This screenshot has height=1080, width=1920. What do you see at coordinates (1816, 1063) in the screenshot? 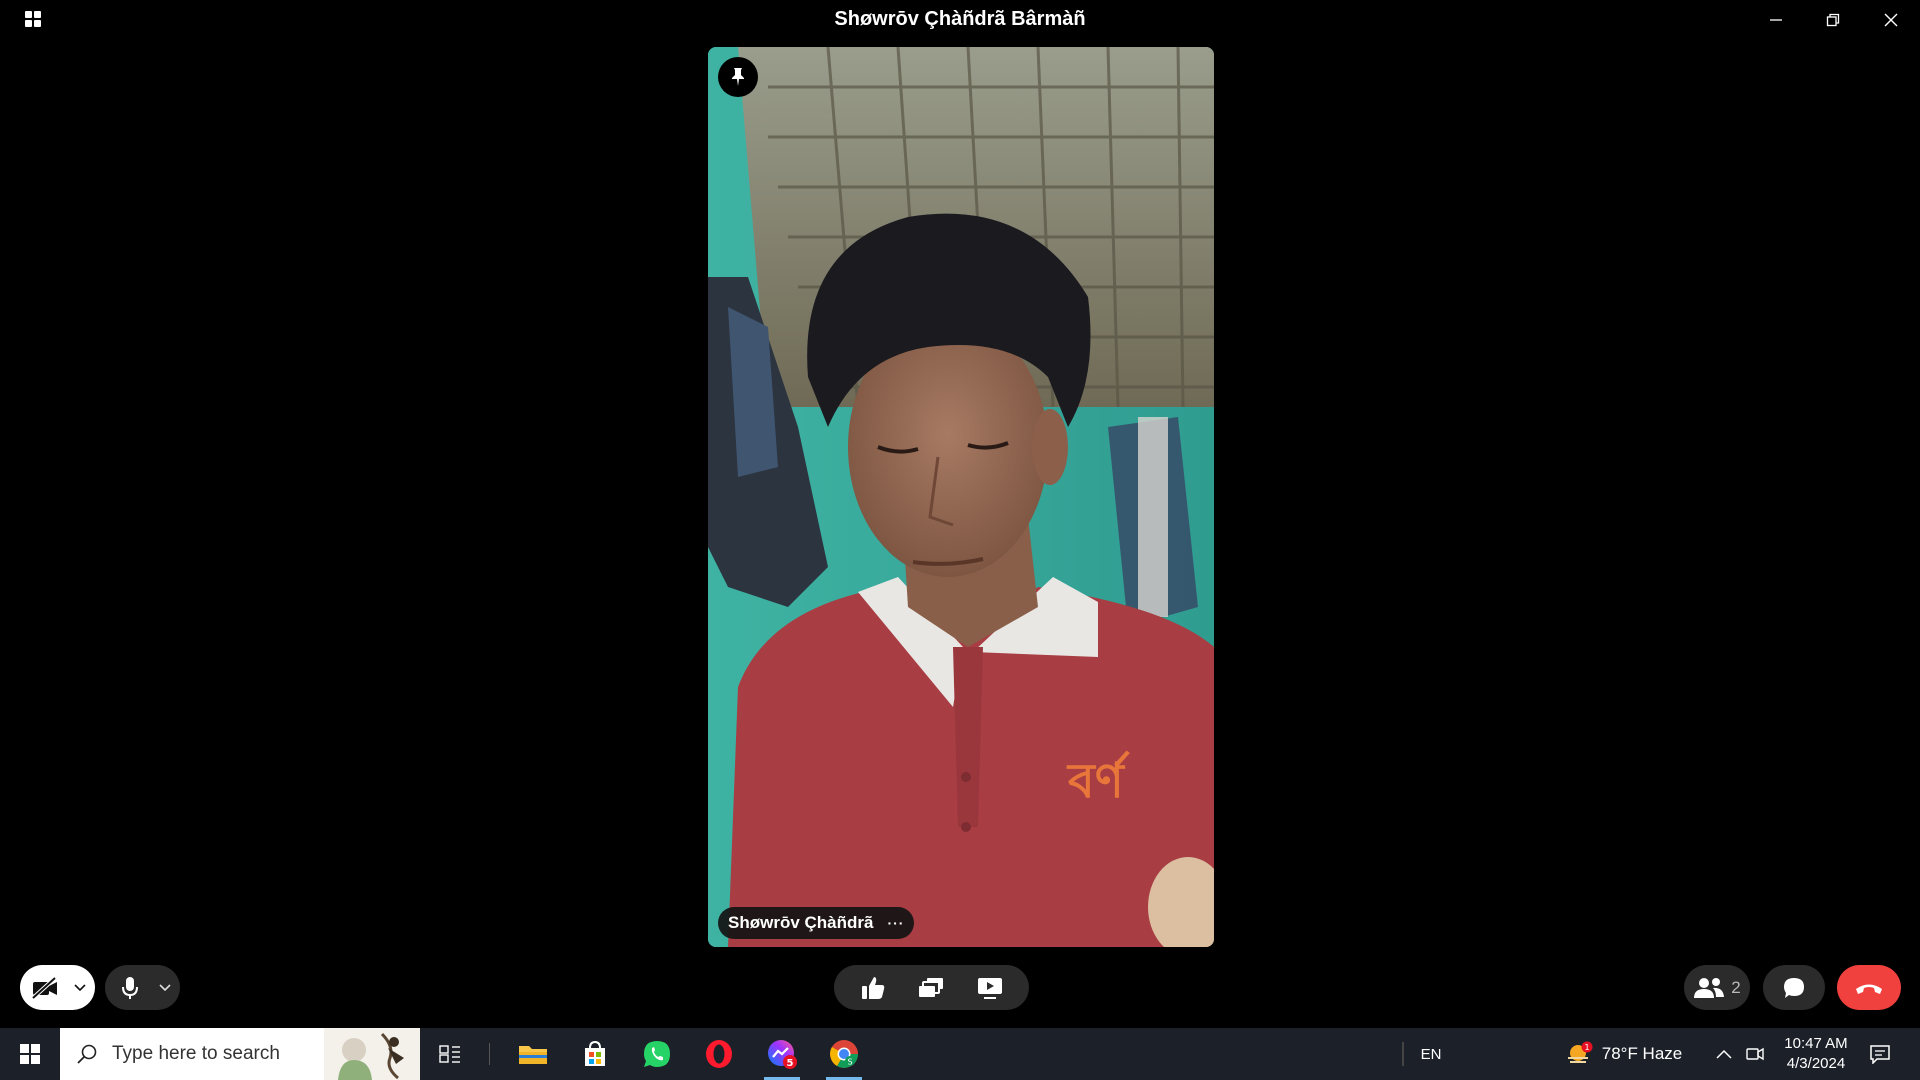
I see `clock-date: 4/3/2024` at bounding box center [1816, 1063].